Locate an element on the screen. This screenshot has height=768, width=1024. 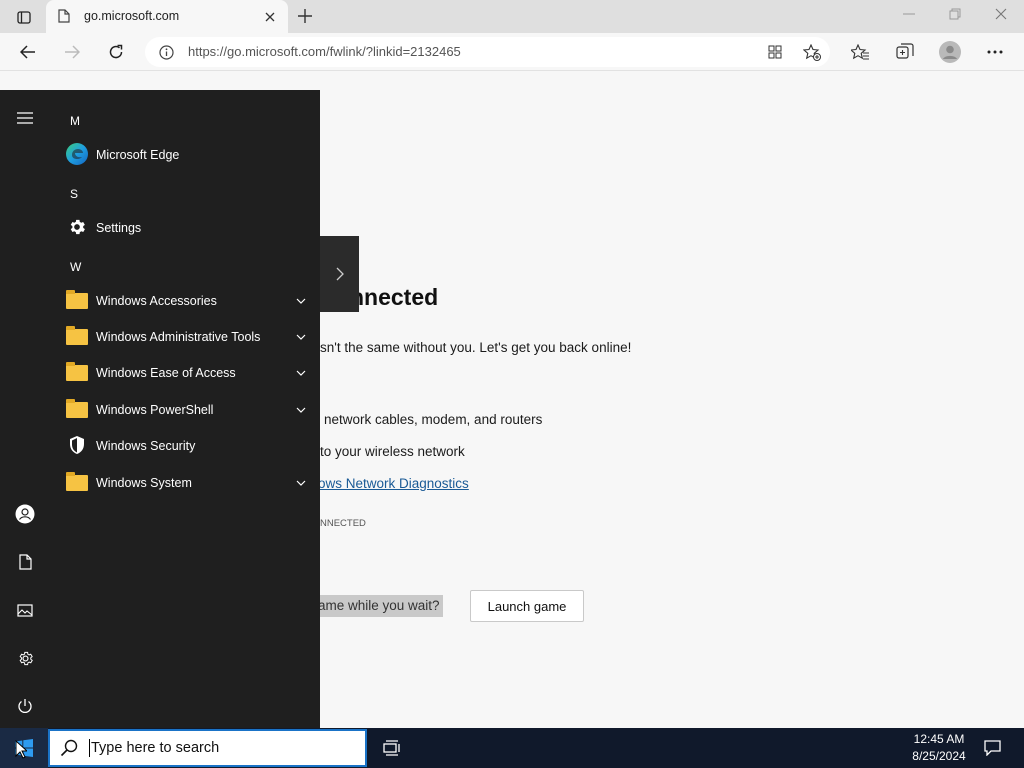
favorites-icon is located at coordinates (860, 52).